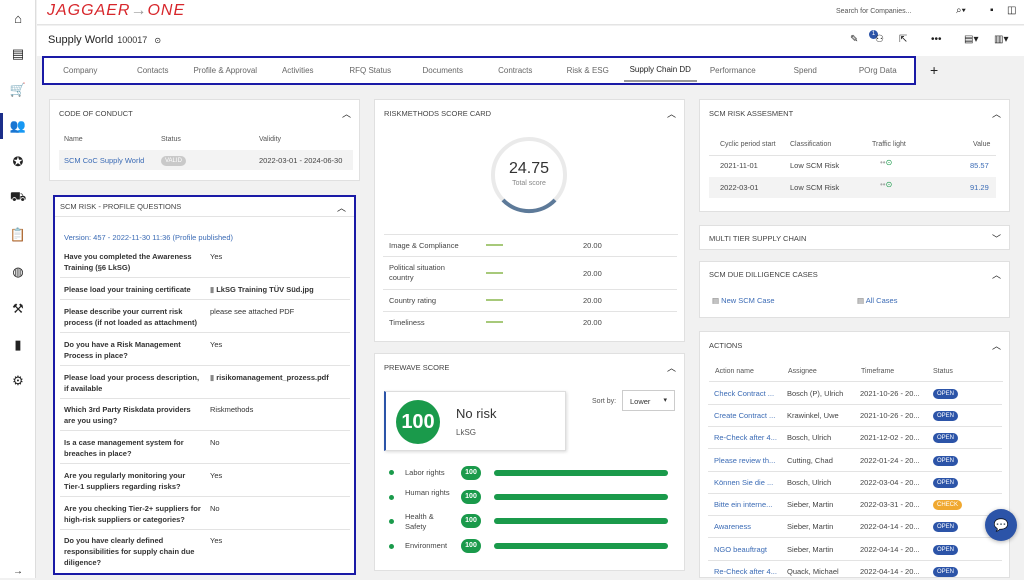 The width and height of the screenshot is (1024, 580). What do you see at coordinates (936, 39) in the screenshot?
I see `more-icon: •••` at bounding box center [936, 39].